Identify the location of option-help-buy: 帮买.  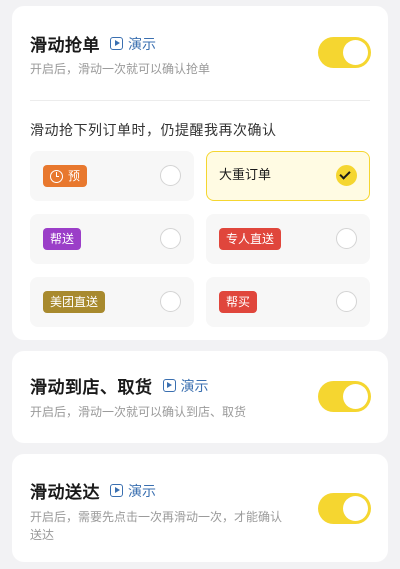
(288, 302).